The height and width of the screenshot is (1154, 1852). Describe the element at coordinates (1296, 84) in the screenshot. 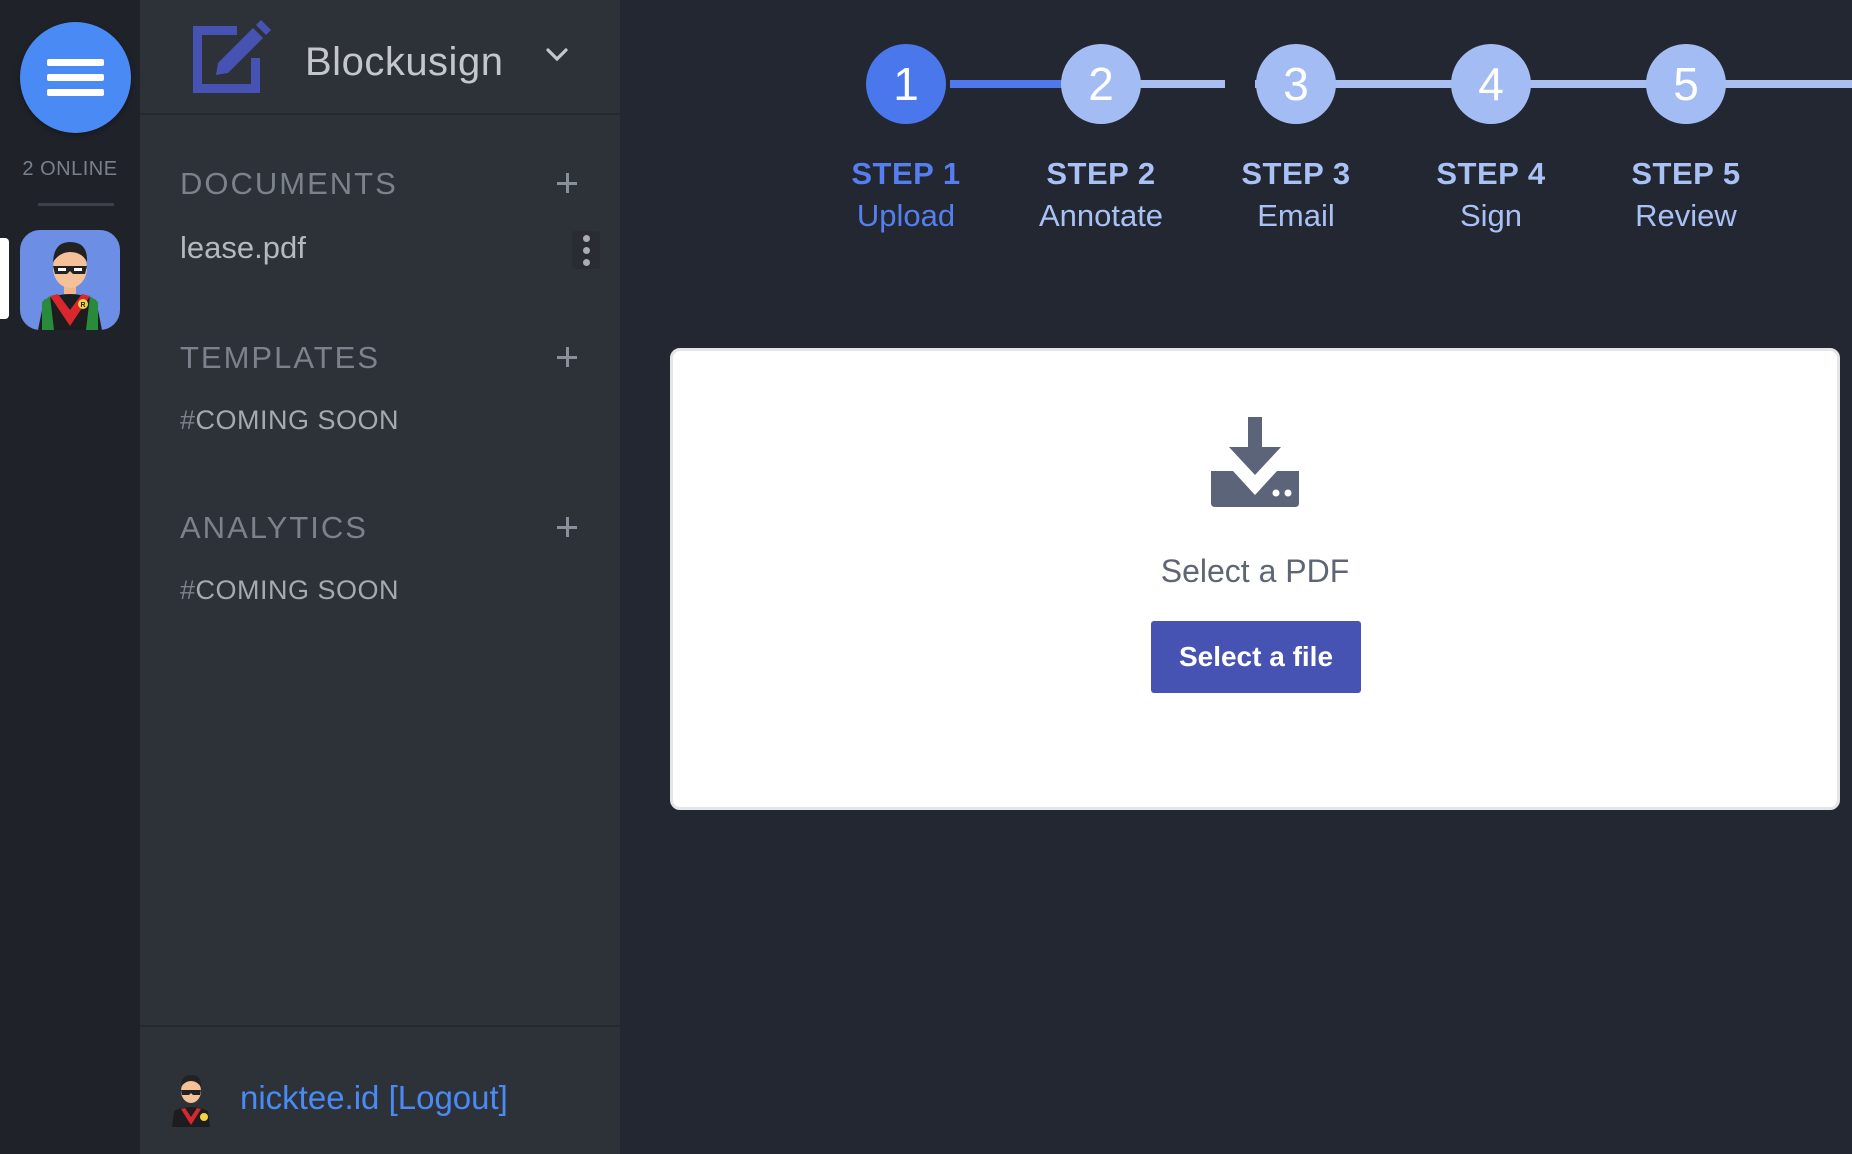

I see `step-3-circle: 3` at that location.